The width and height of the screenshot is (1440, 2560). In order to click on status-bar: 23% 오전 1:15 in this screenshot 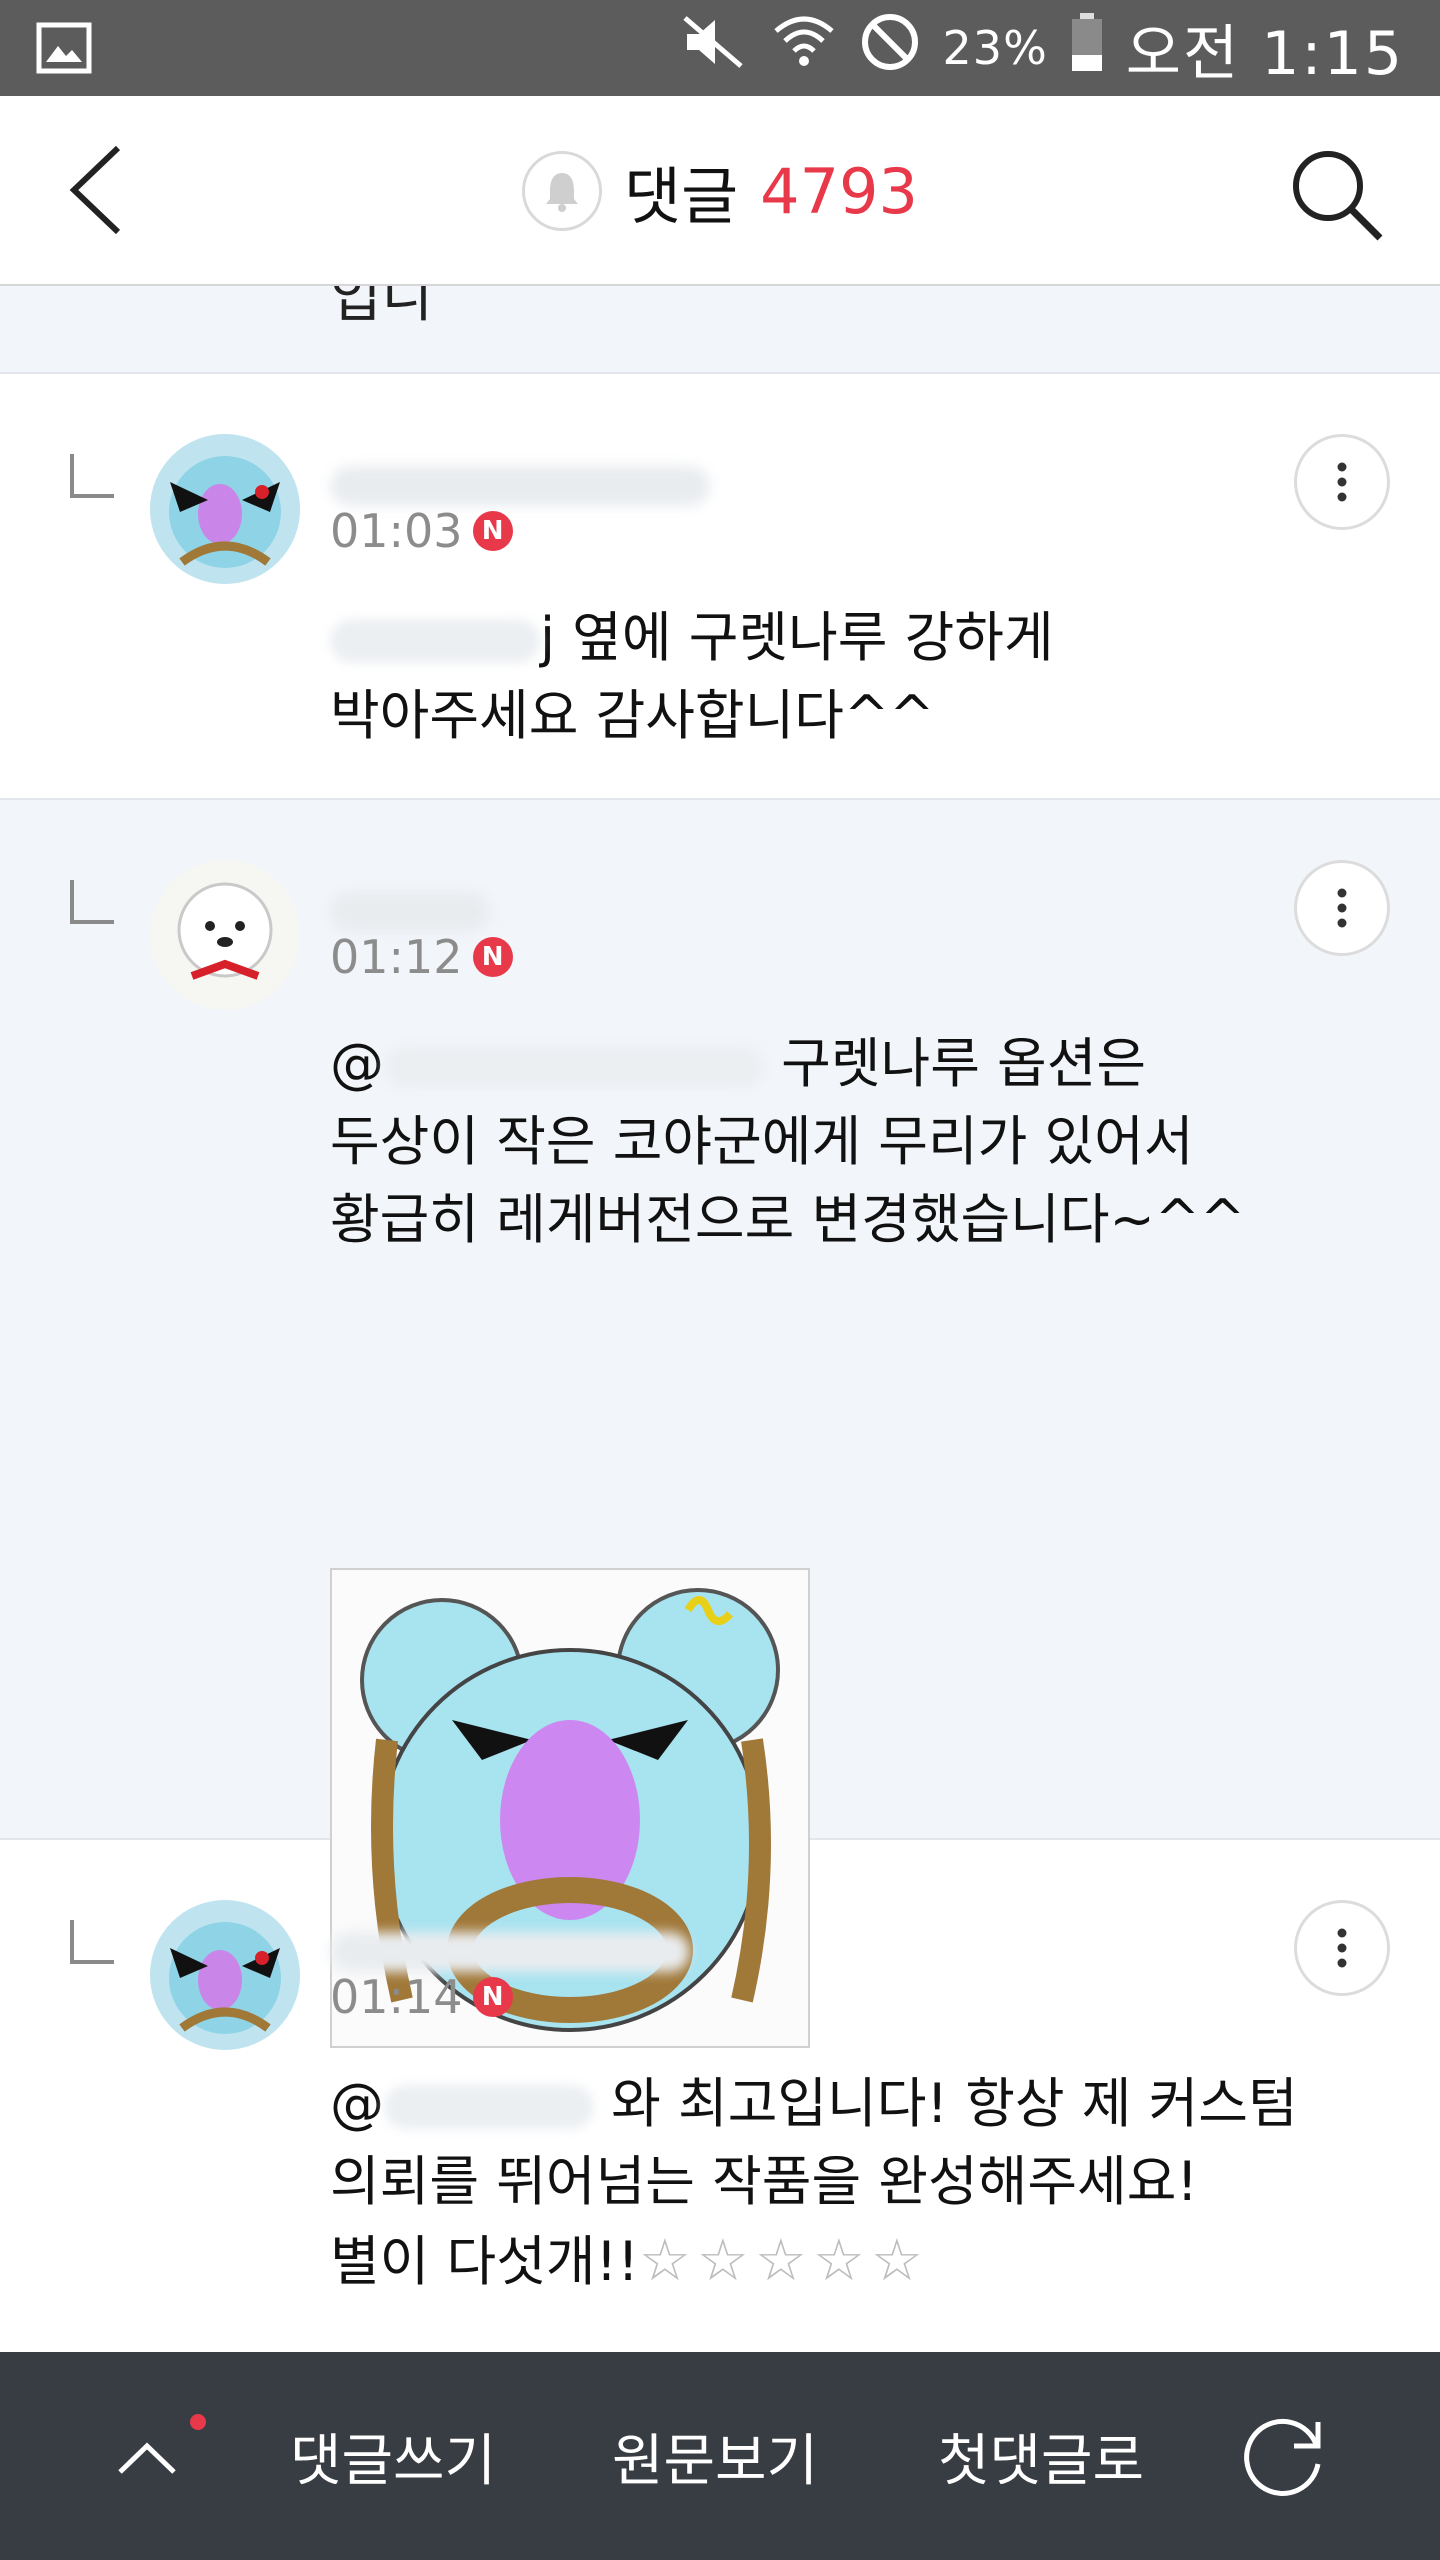, I will do `click(720, 48)`.